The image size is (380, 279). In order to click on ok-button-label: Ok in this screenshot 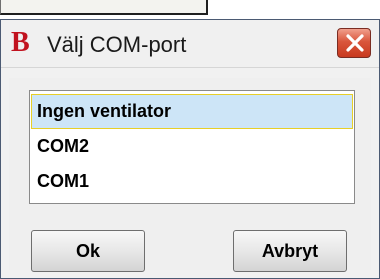, I will do `click(87, 251)`.